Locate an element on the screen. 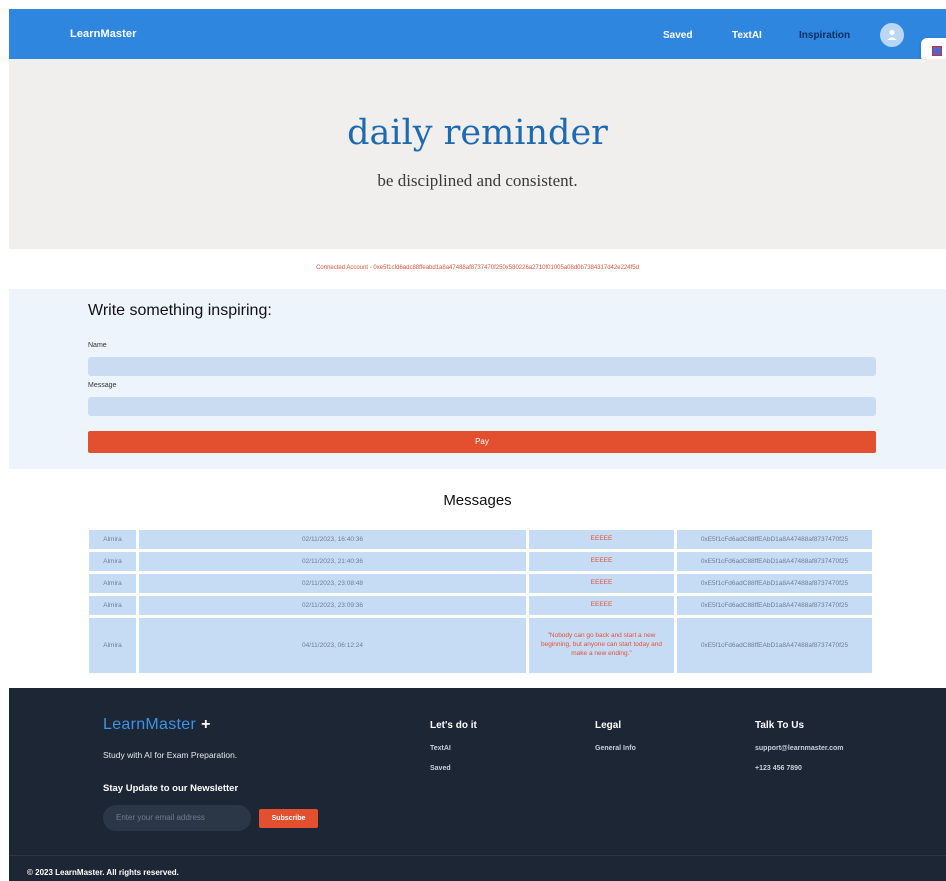 The width and height of the screenshot is (946, 881). footer-col-talk-title: Talk To Us is located at coordinates (780, 725).